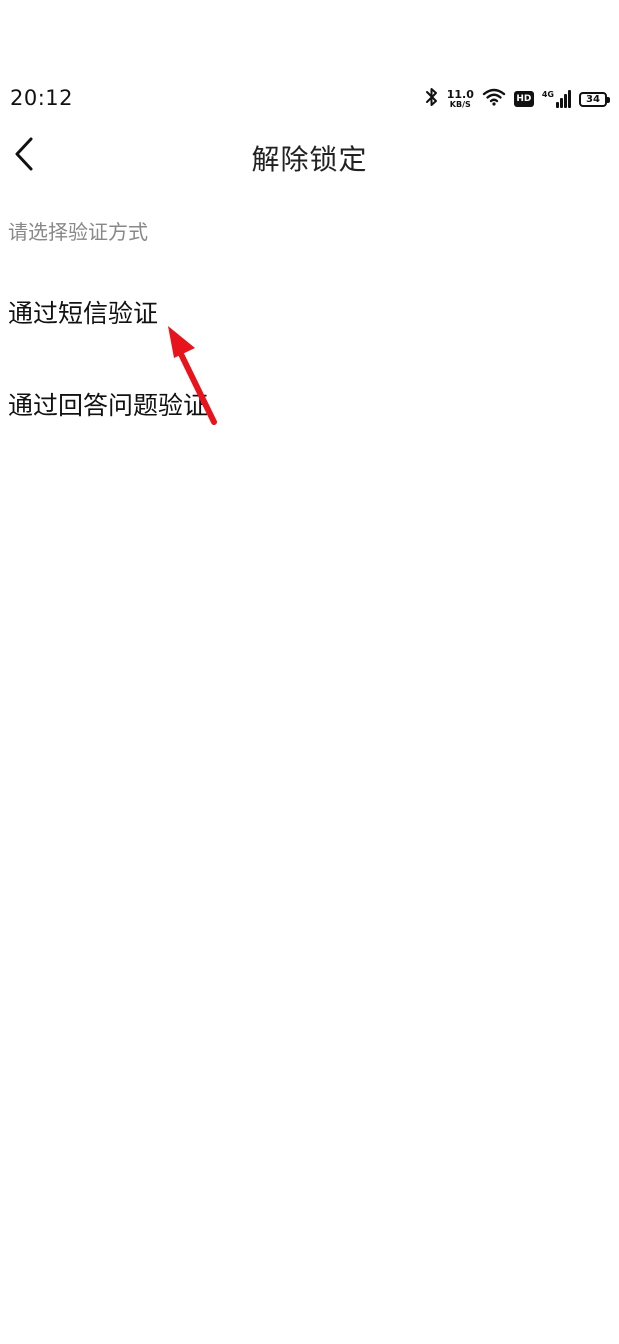 The width and height of the screenshot is (619, 1344). Describe the element at coordinates (460, 94) in the screenshot. I see `network-speed-value: 11.0` at that location.